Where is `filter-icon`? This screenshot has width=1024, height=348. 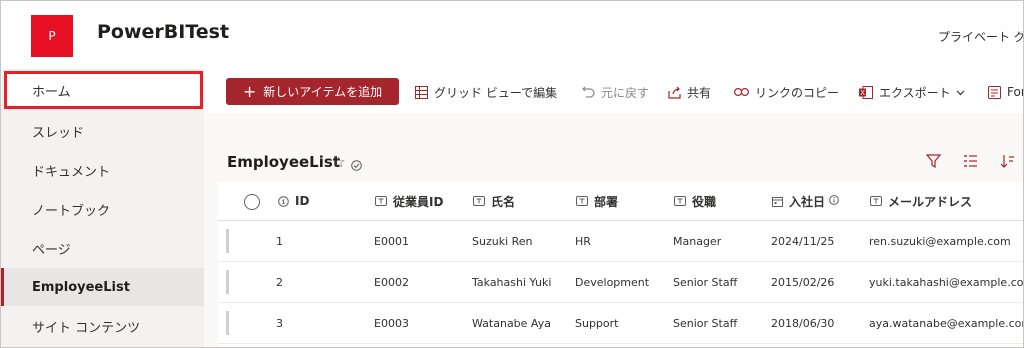
filter-icon is located at coordinates (933, 162).